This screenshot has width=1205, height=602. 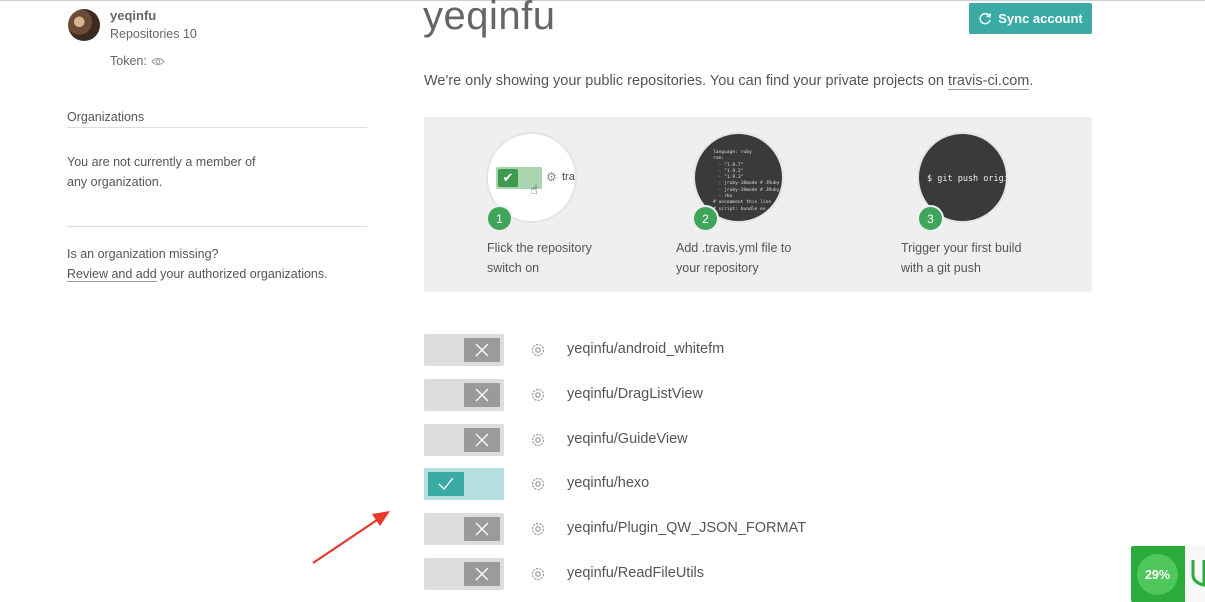 I want to click on page-title: yeqinfu, so click(x=489, y=19).